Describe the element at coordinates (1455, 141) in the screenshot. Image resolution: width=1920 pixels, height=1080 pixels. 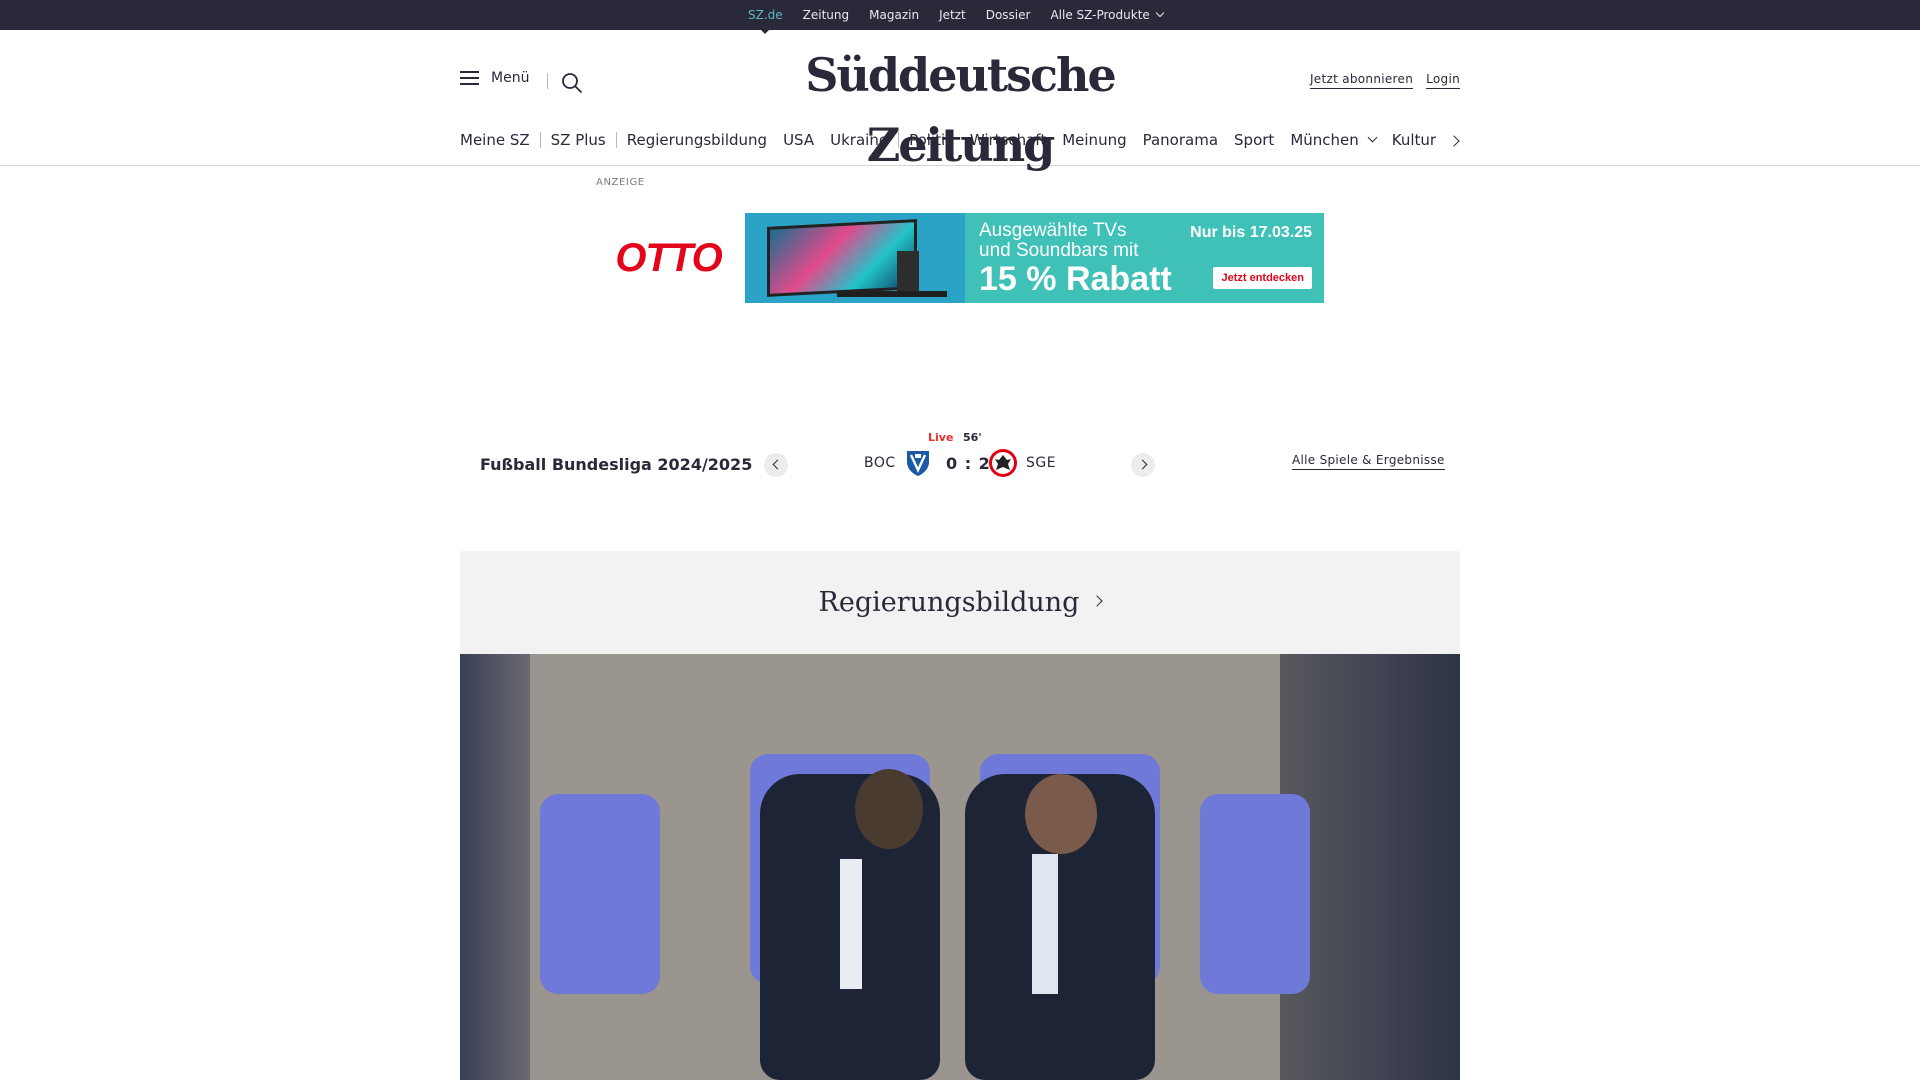
I see `nav-scroll-right-icon` at that location.